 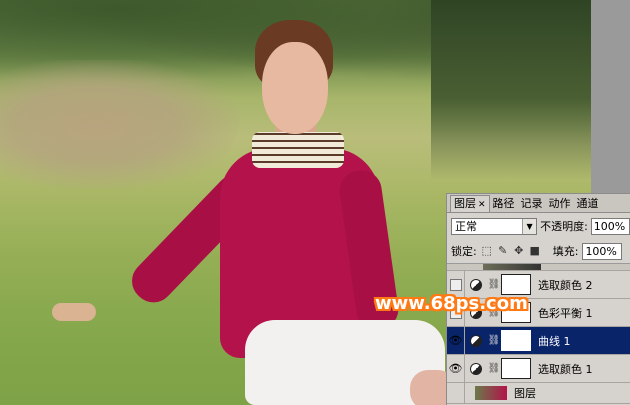 What do you see at coordinates (482, 205) in the screenshot?
I see `close-icon: ✕` at bounding box center [482, 205].